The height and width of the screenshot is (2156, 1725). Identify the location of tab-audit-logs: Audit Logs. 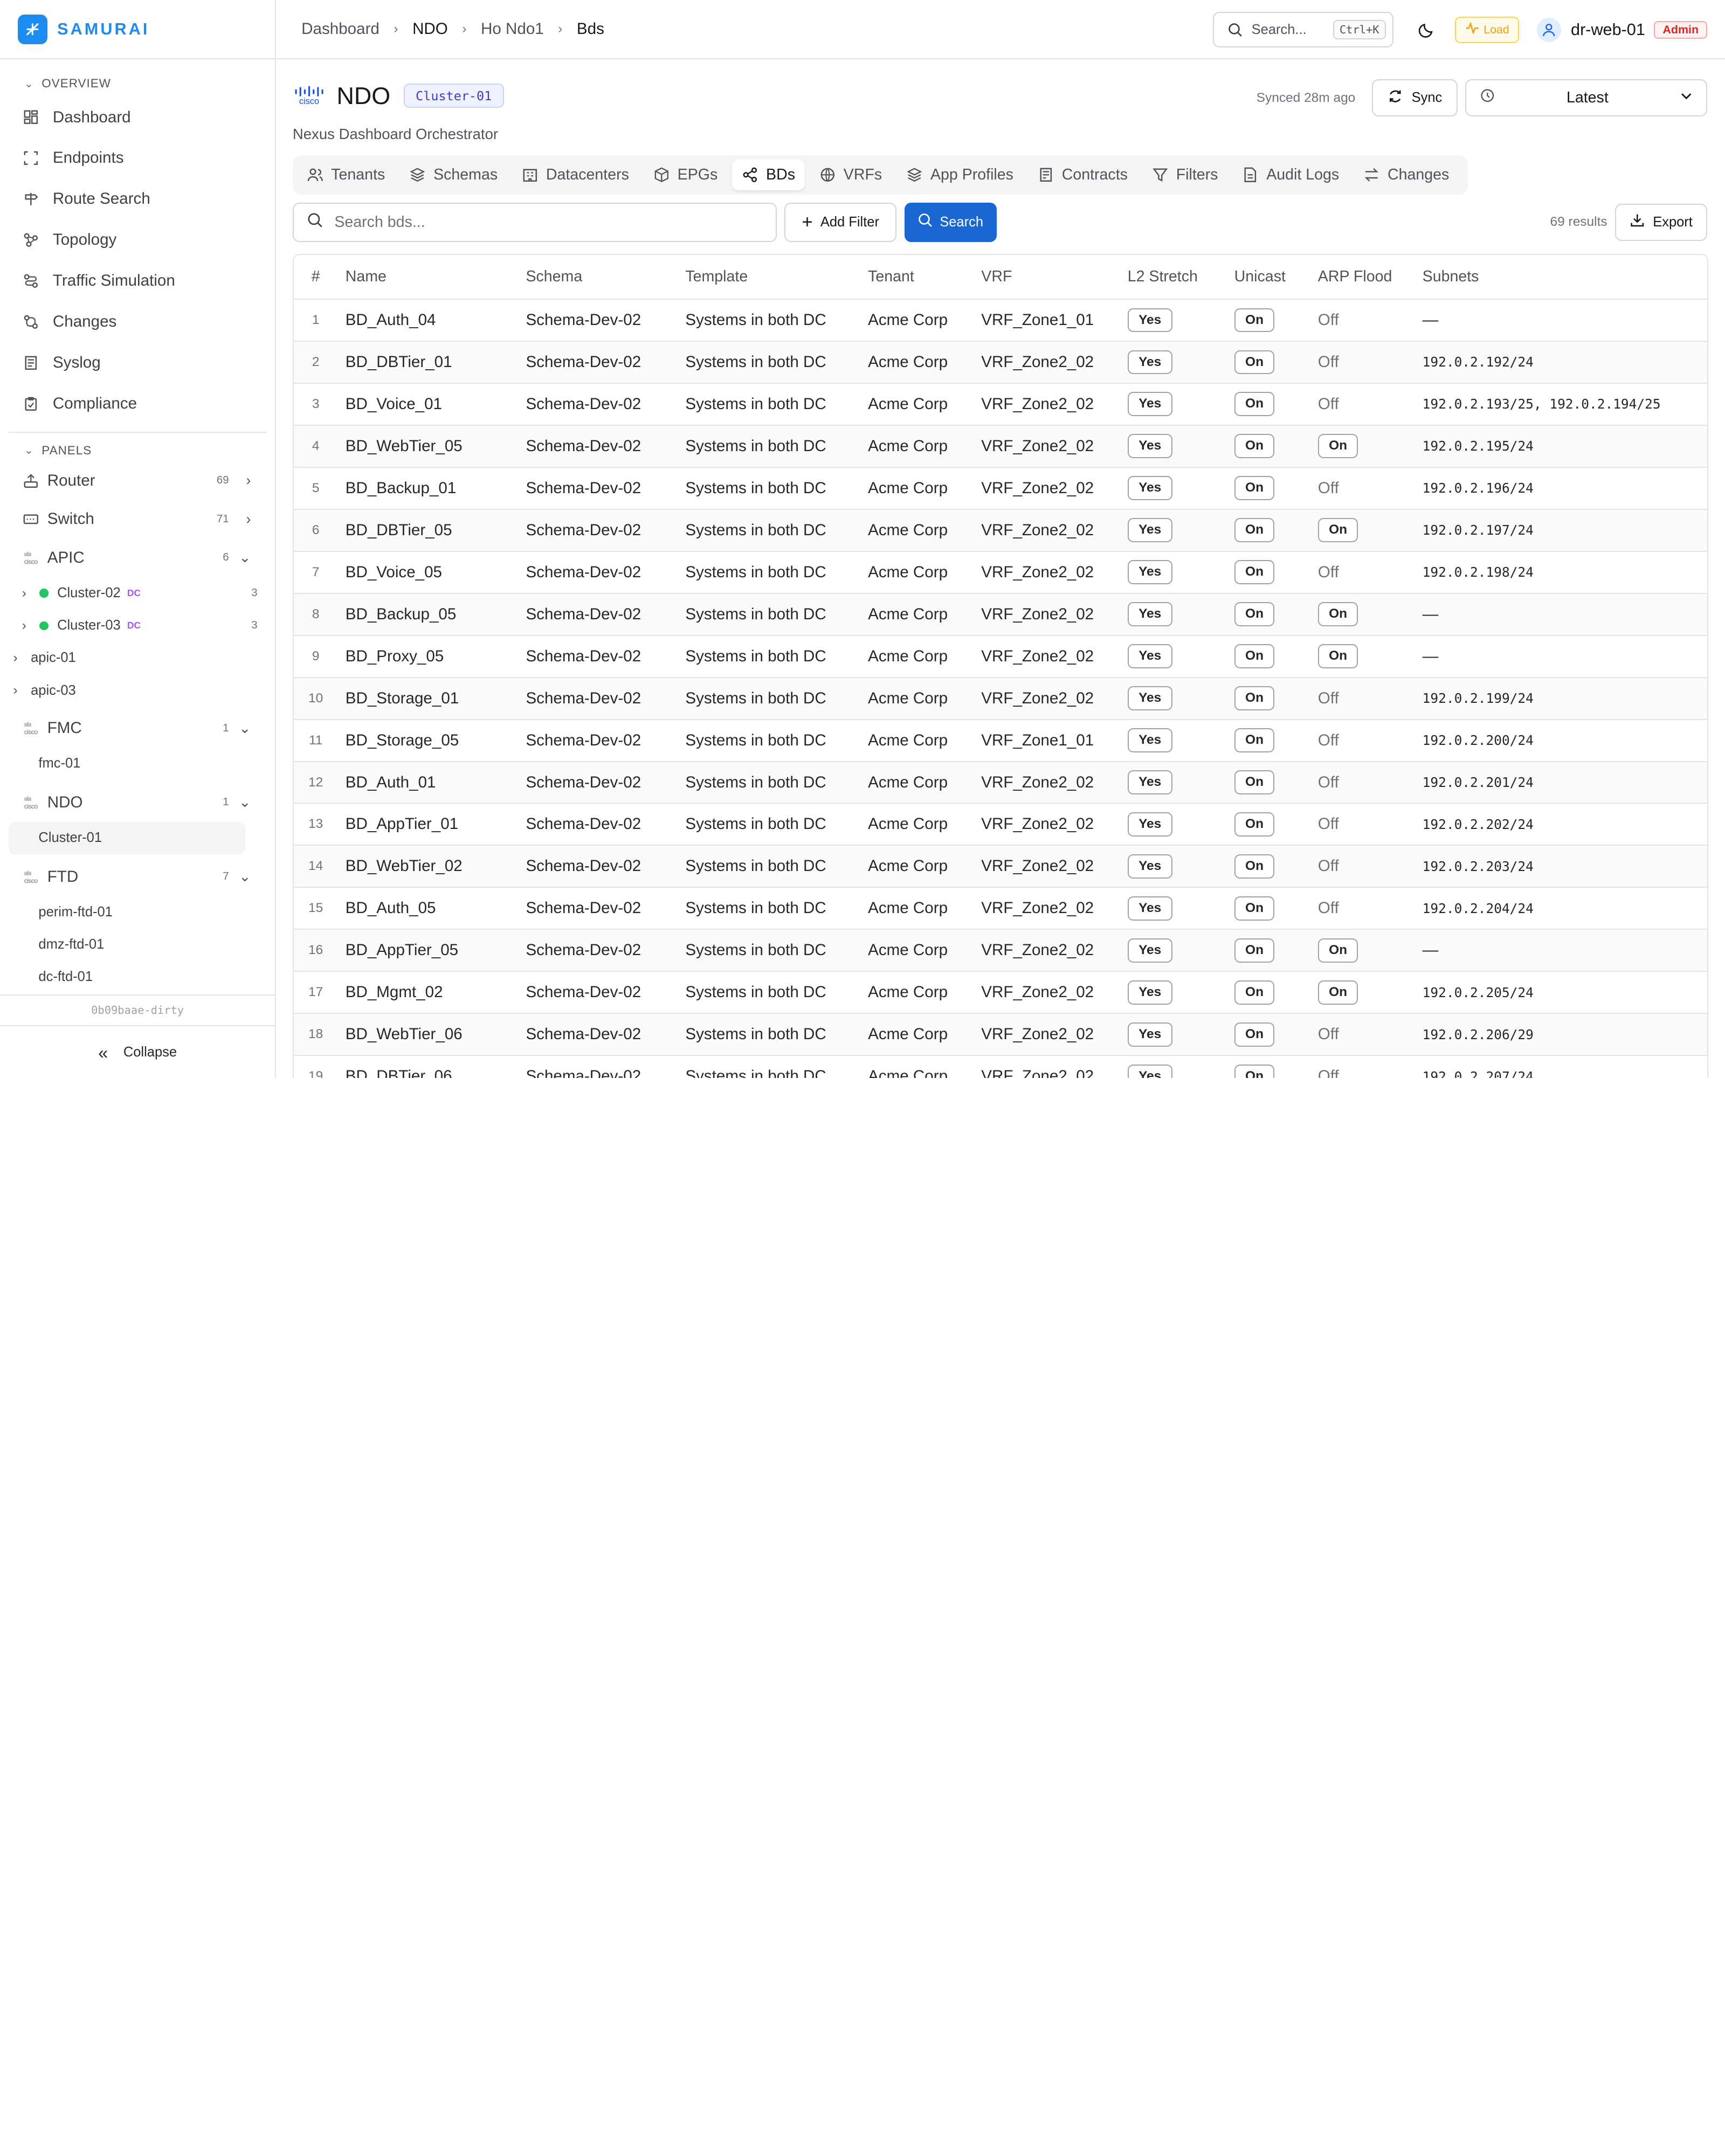
(1290, 175).